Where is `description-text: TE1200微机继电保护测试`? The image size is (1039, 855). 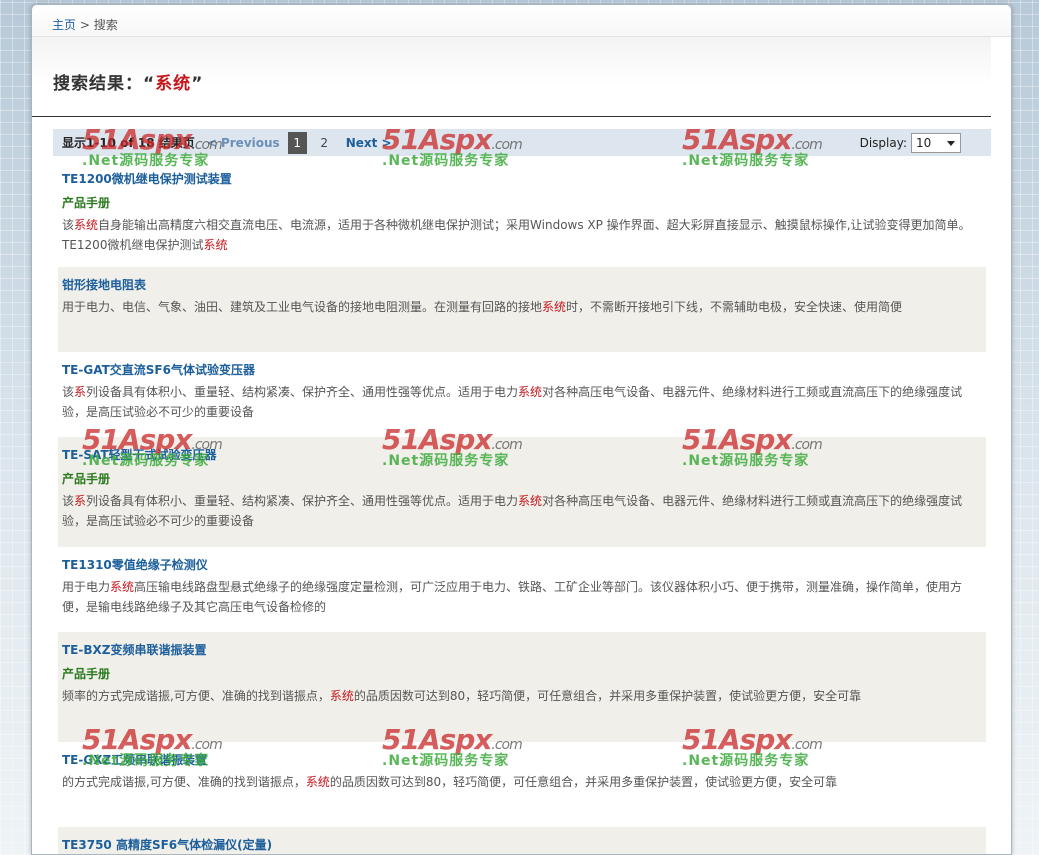 description-text: TE1200微机继电保护测试 is located at coordinates (133, 245).